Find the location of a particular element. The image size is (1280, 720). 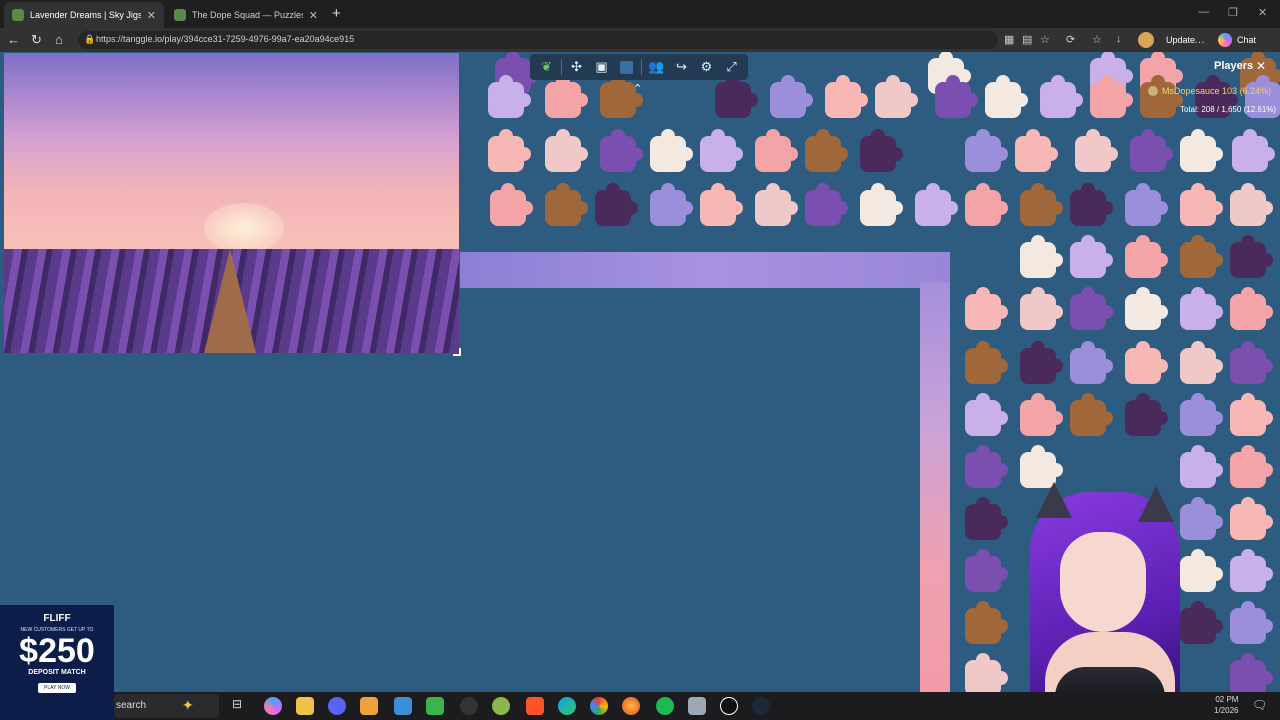

refresh-extension-icon: ⟳ is located at coordinates (1070, 39).